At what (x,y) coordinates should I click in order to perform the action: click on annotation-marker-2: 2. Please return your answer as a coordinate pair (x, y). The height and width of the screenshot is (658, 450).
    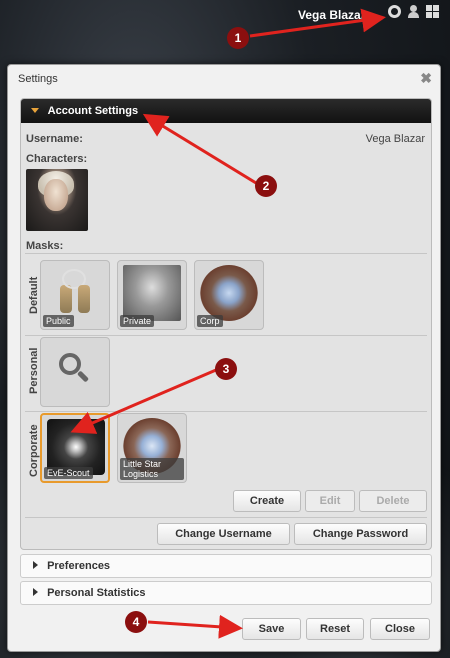
    Looking at the image, I should click on (266, 186).